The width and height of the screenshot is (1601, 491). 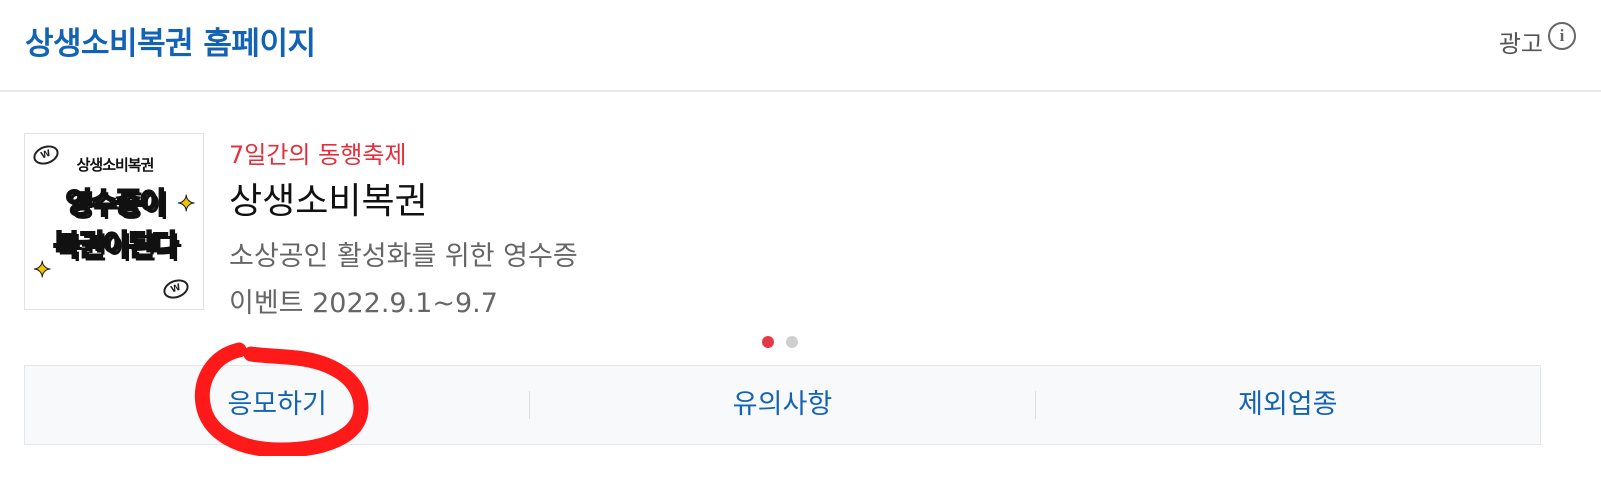 I want to click on info-icon: i, so click(x=1562, y=36).